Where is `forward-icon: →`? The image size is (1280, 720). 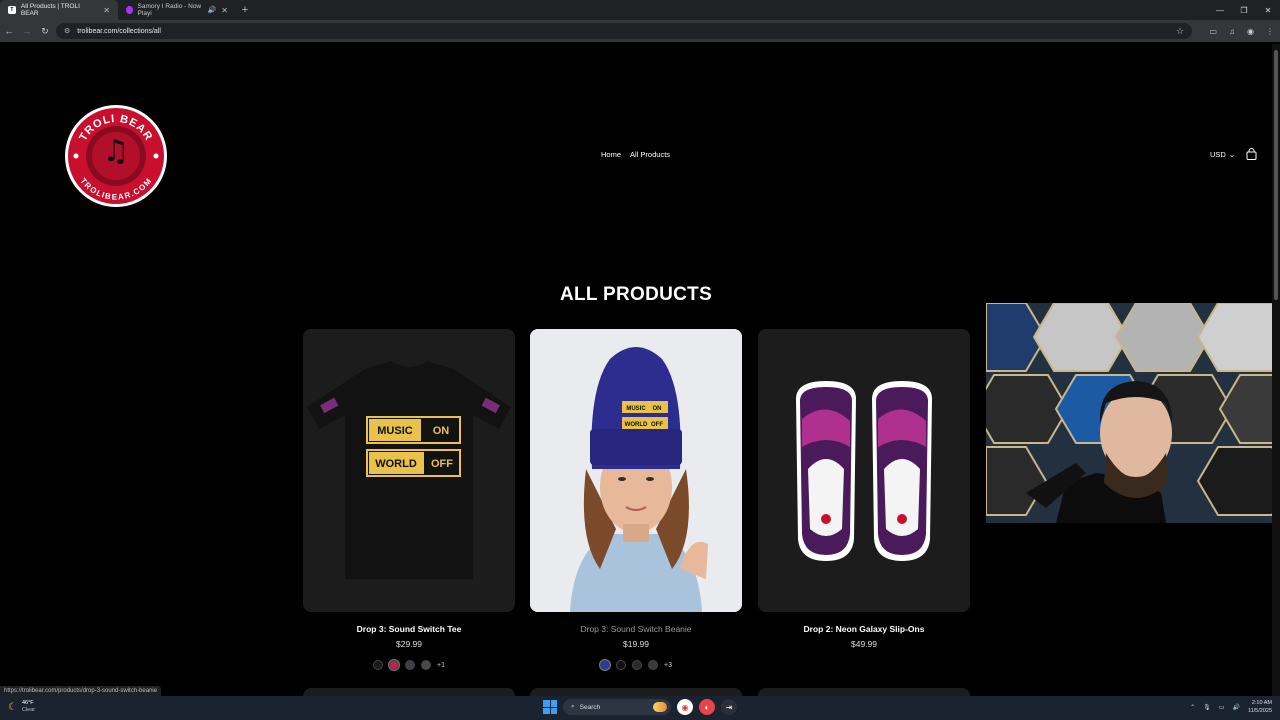 forward-icon: → is located at coordinates (27, 31).